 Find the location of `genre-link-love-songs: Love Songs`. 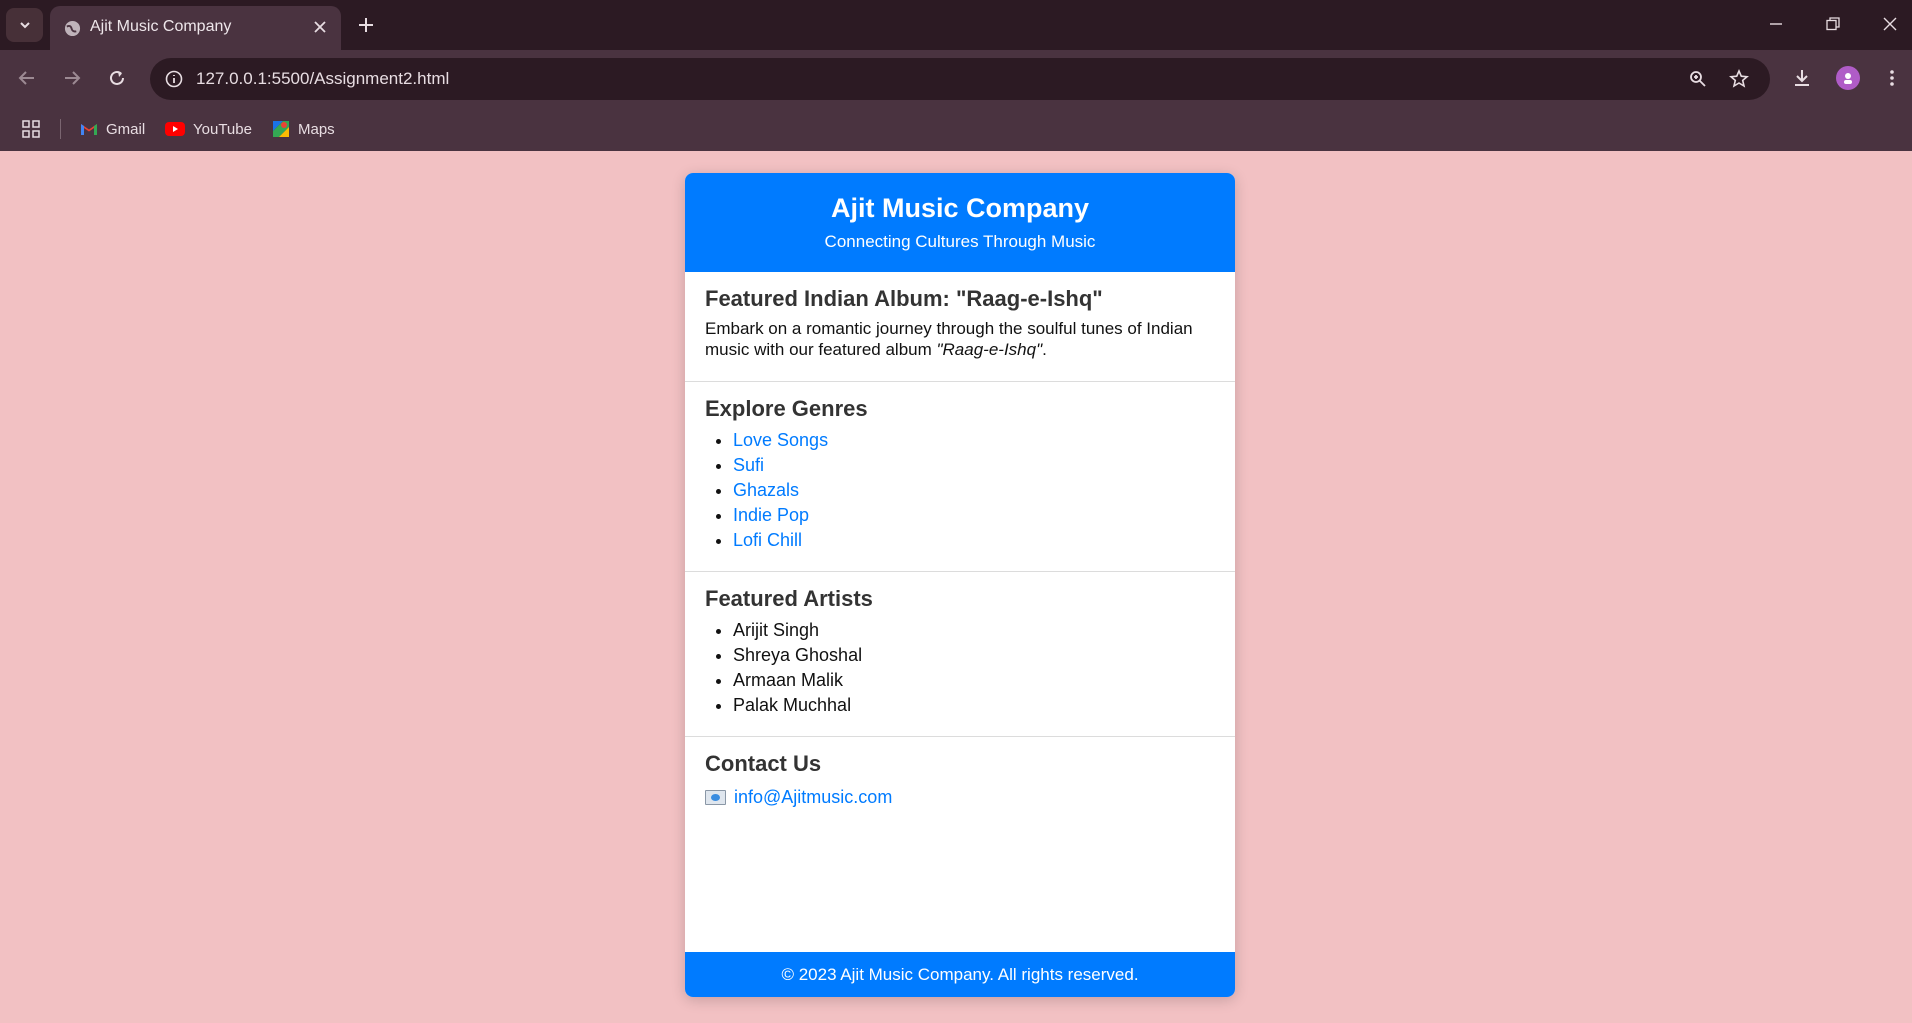

genre-link-love-songs: Love Songs is located at coordinates (780, 440).